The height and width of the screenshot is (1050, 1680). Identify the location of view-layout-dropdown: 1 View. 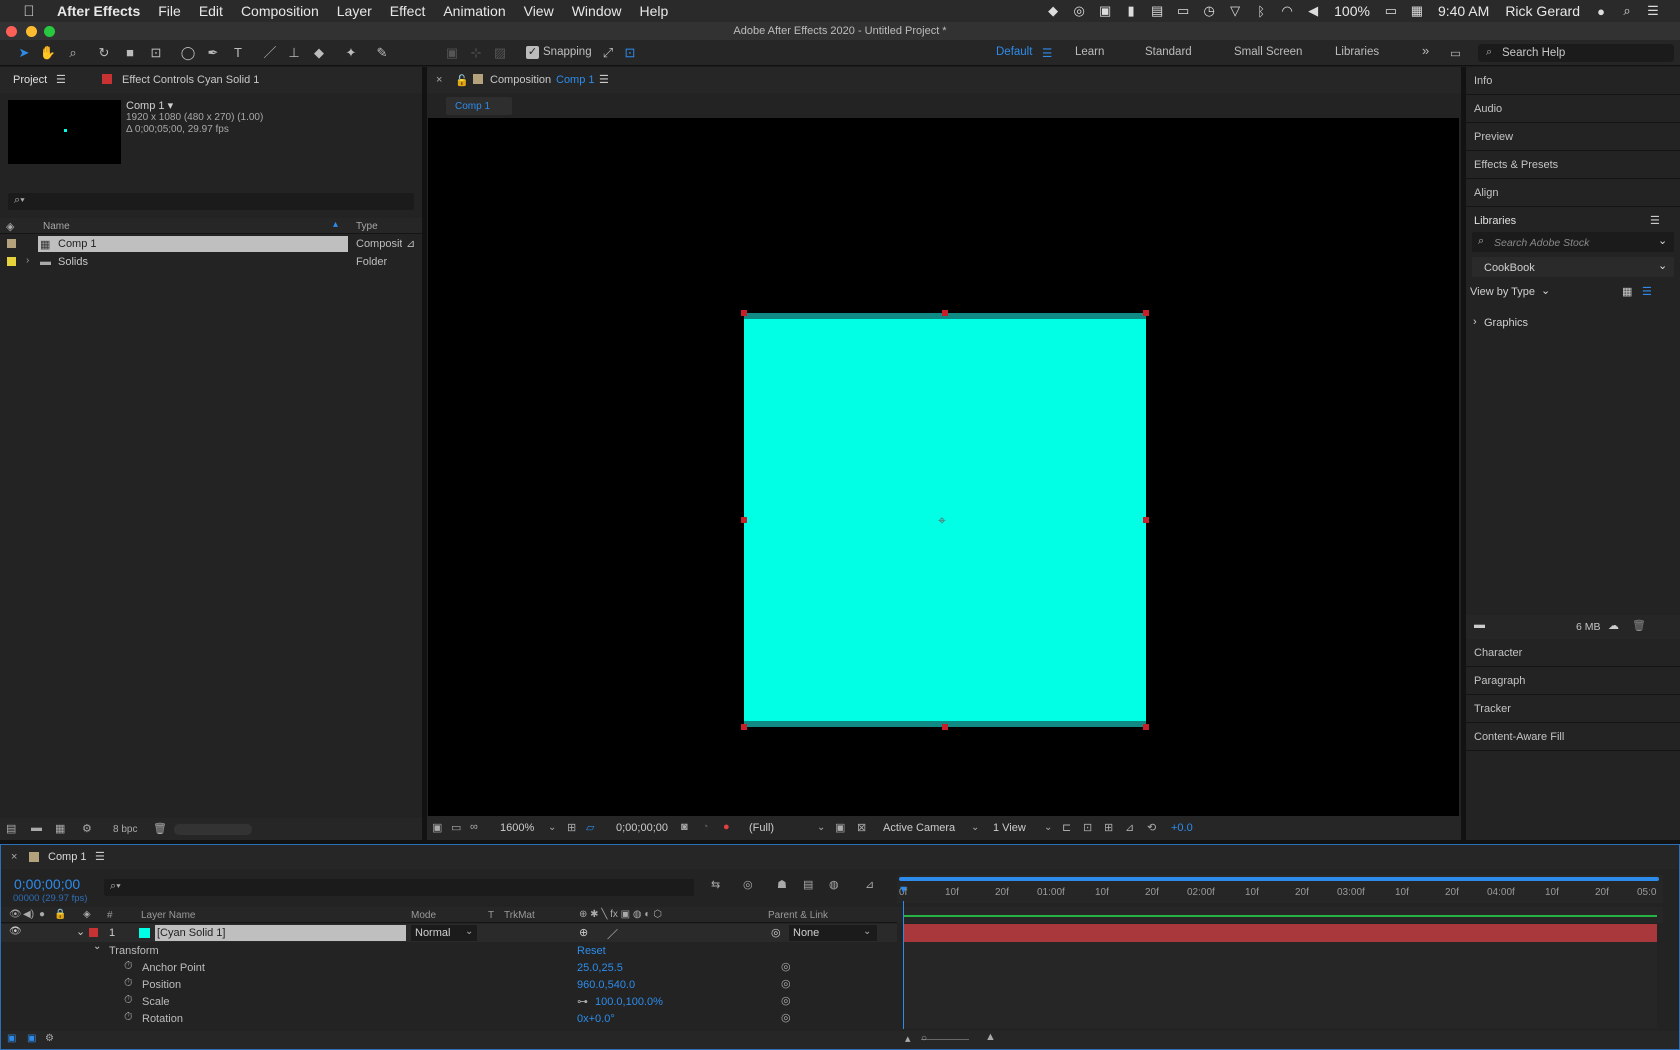
(1009, 828).